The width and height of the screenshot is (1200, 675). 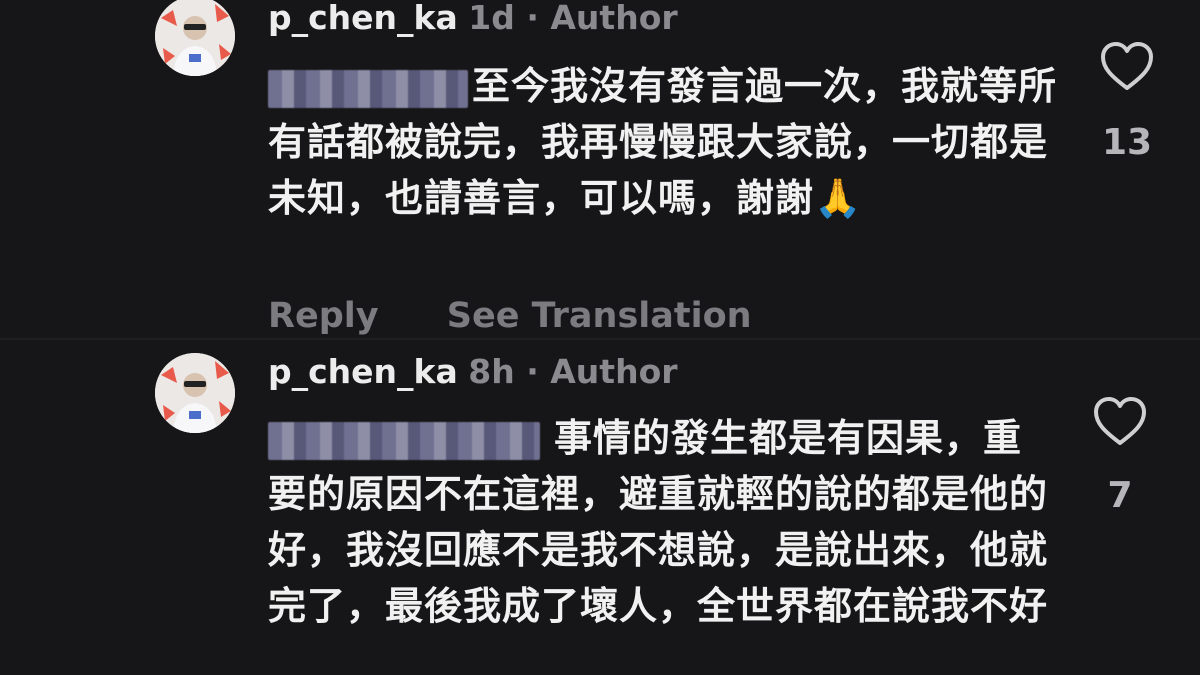 I want to click on comment-header: p_chen_ka 1d · Author, so click(x=473, y=19).